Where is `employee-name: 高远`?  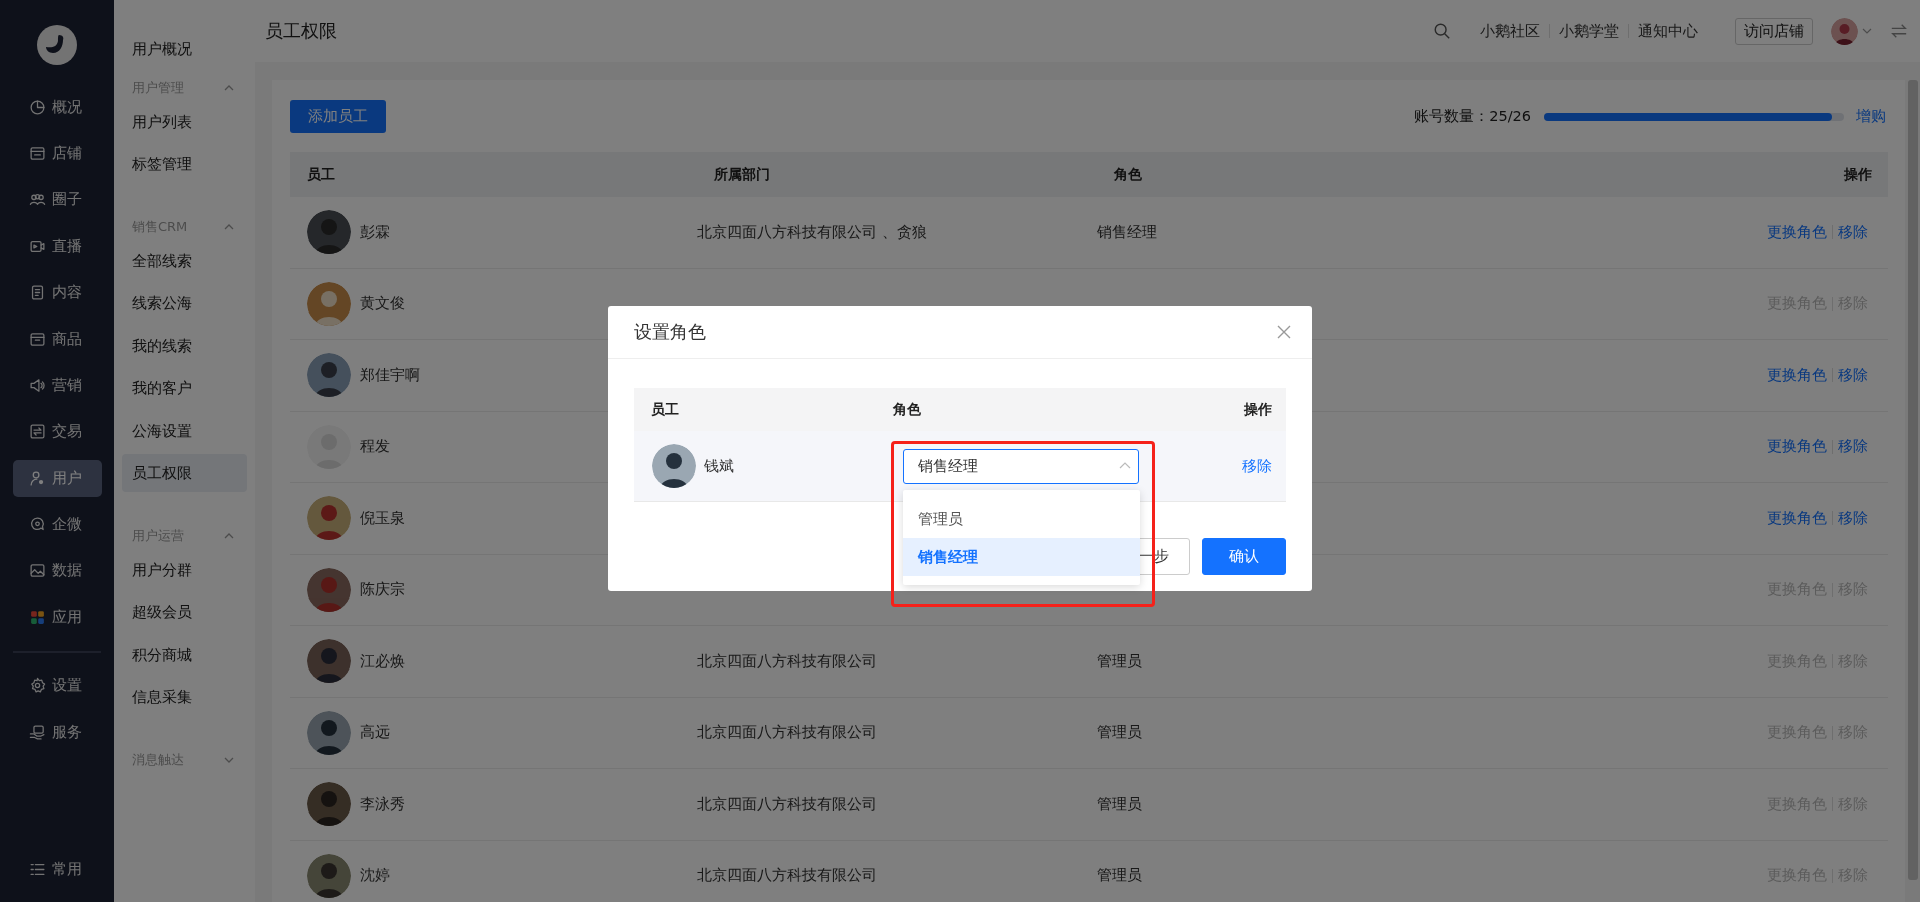 employee-name: 高远 is located at coordinates (375, 733).